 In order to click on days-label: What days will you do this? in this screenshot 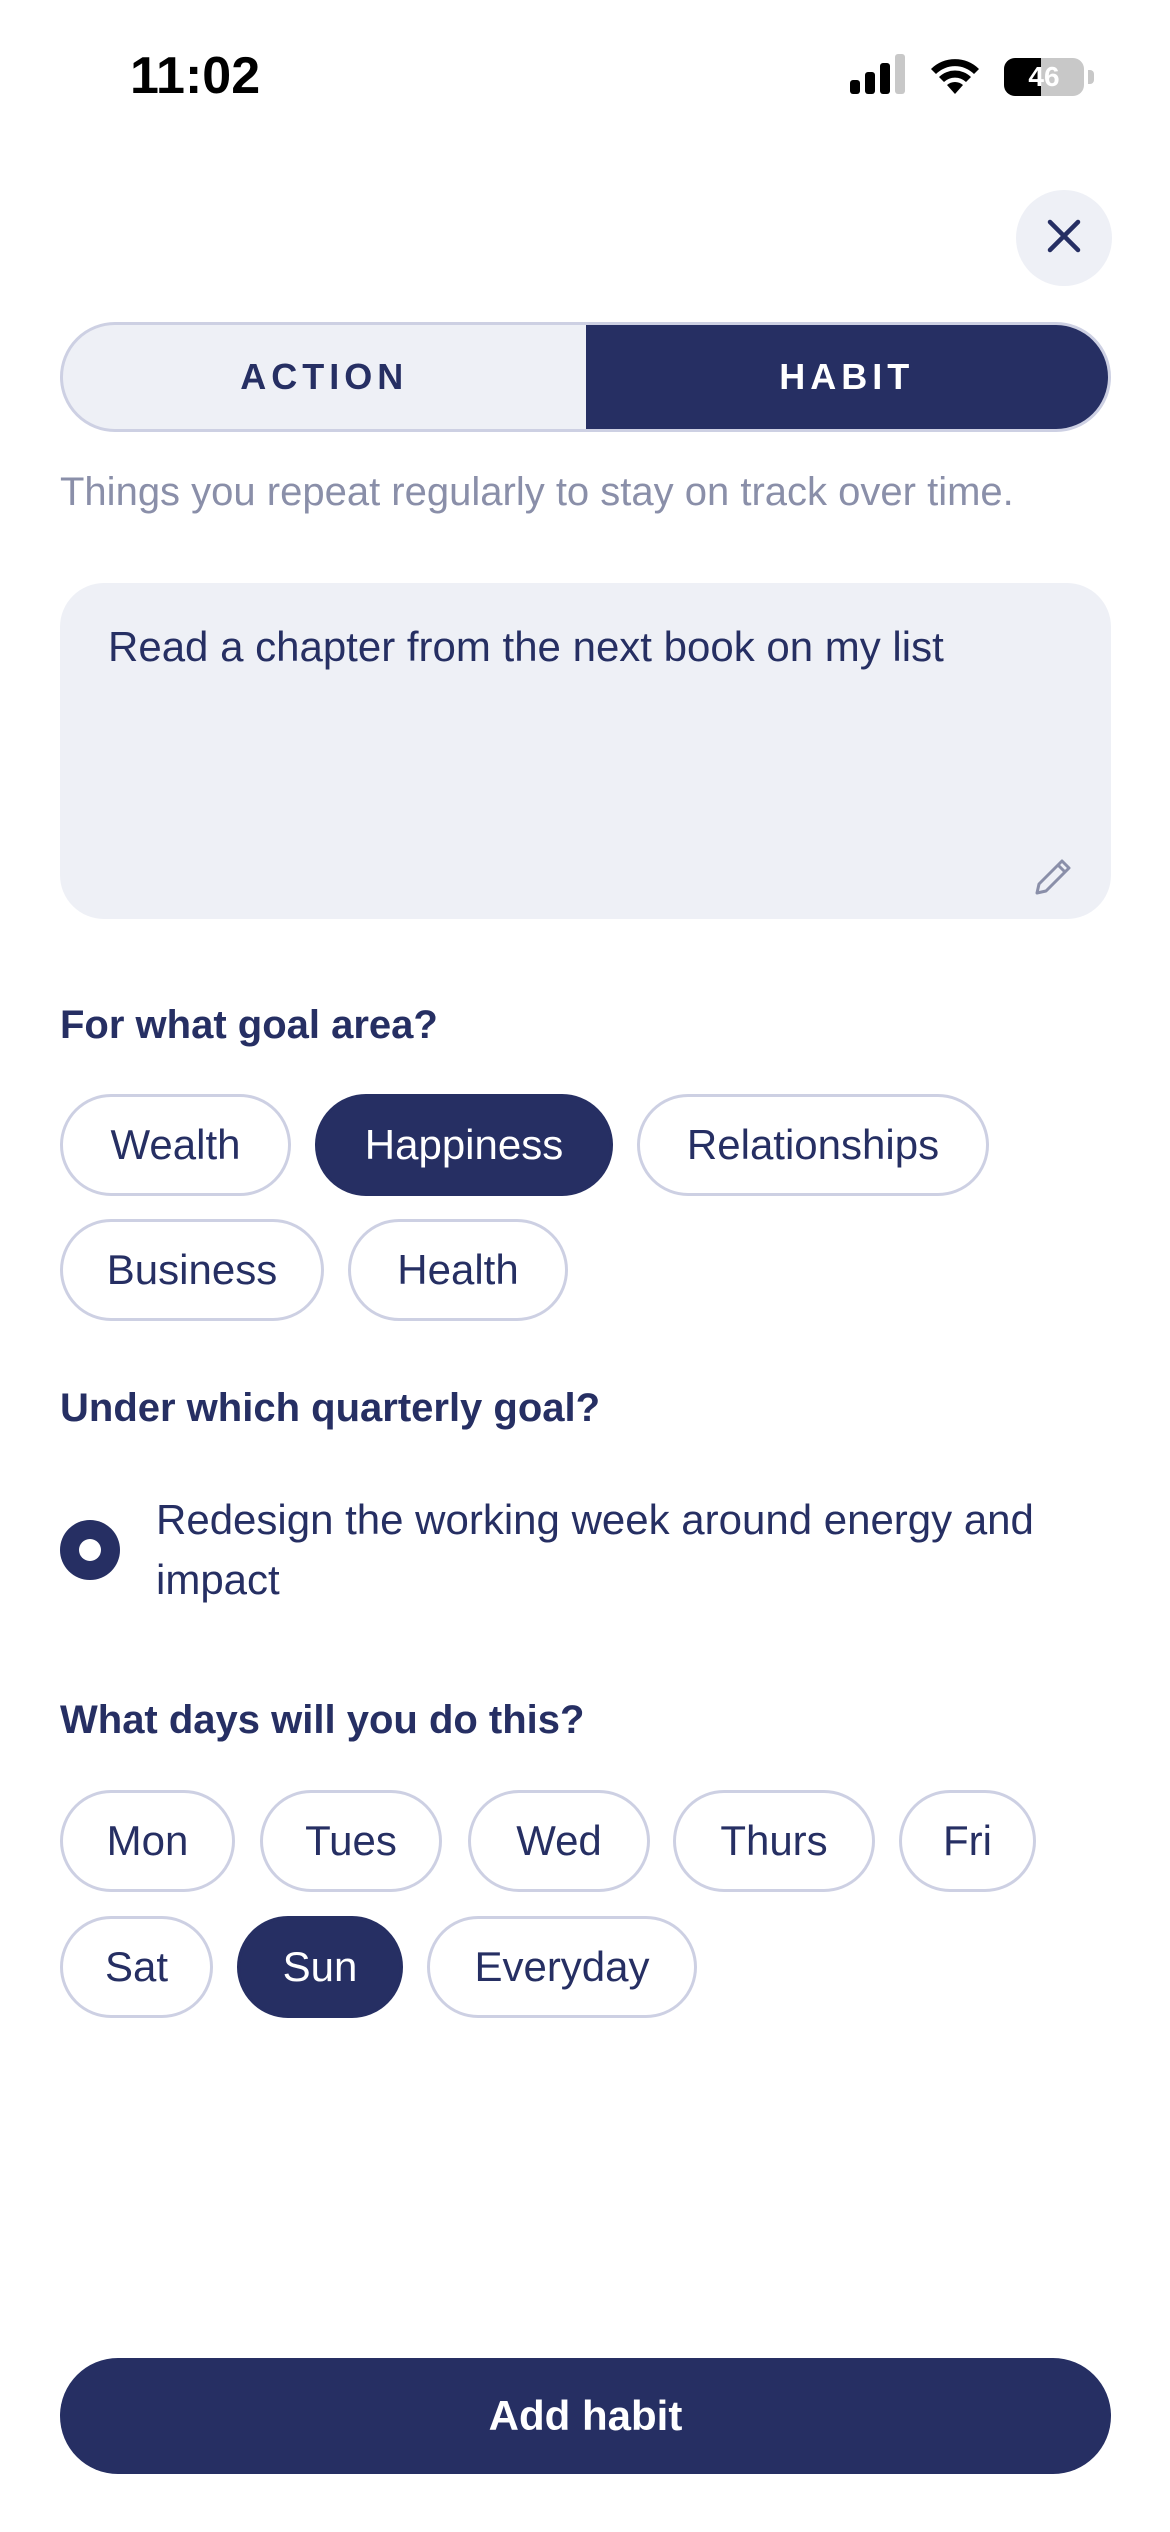, I will do `click(322, 1720)`.